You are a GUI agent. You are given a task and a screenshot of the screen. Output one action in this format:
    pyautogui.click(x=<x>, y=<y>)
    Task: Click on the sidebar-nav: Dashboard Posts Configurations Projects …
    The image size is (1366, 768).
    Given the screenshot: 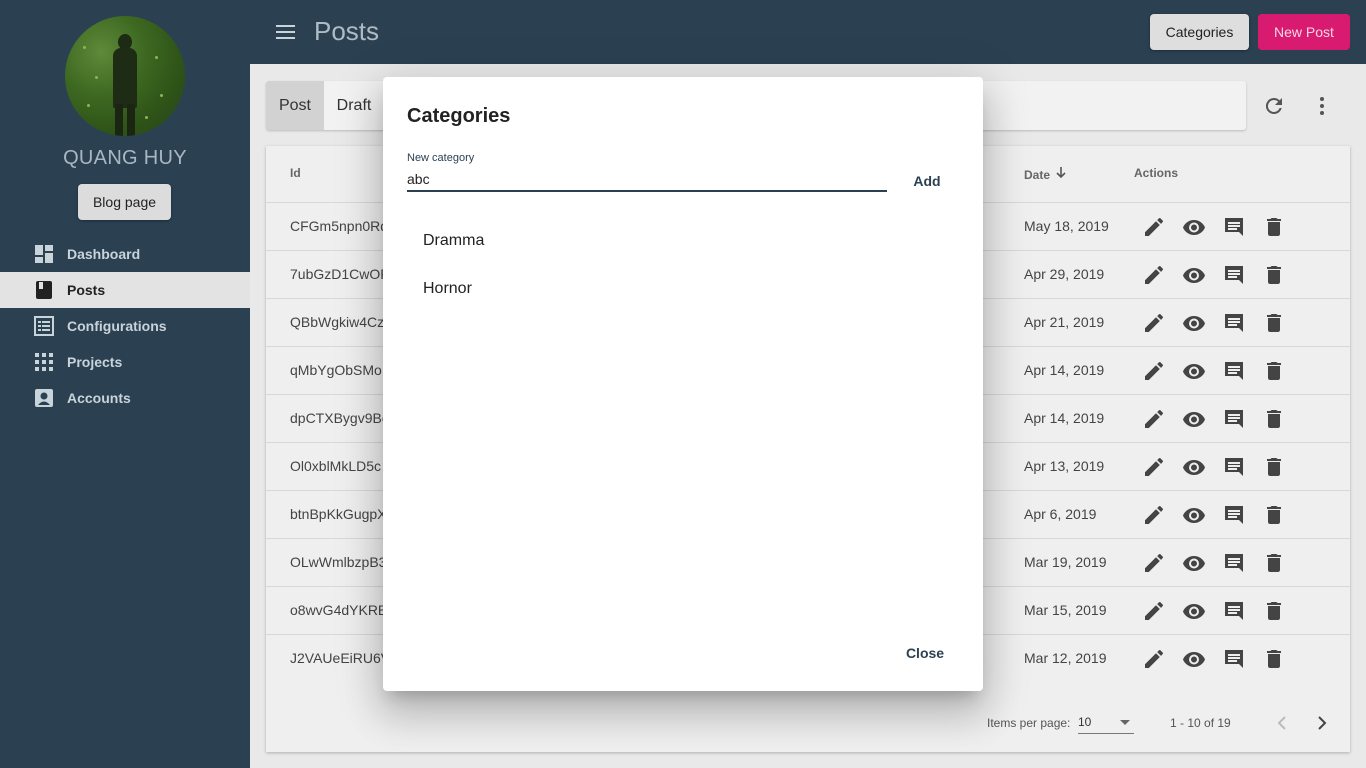 What is the action you would take?
    pyautogui.click(x=125, y=326)
    